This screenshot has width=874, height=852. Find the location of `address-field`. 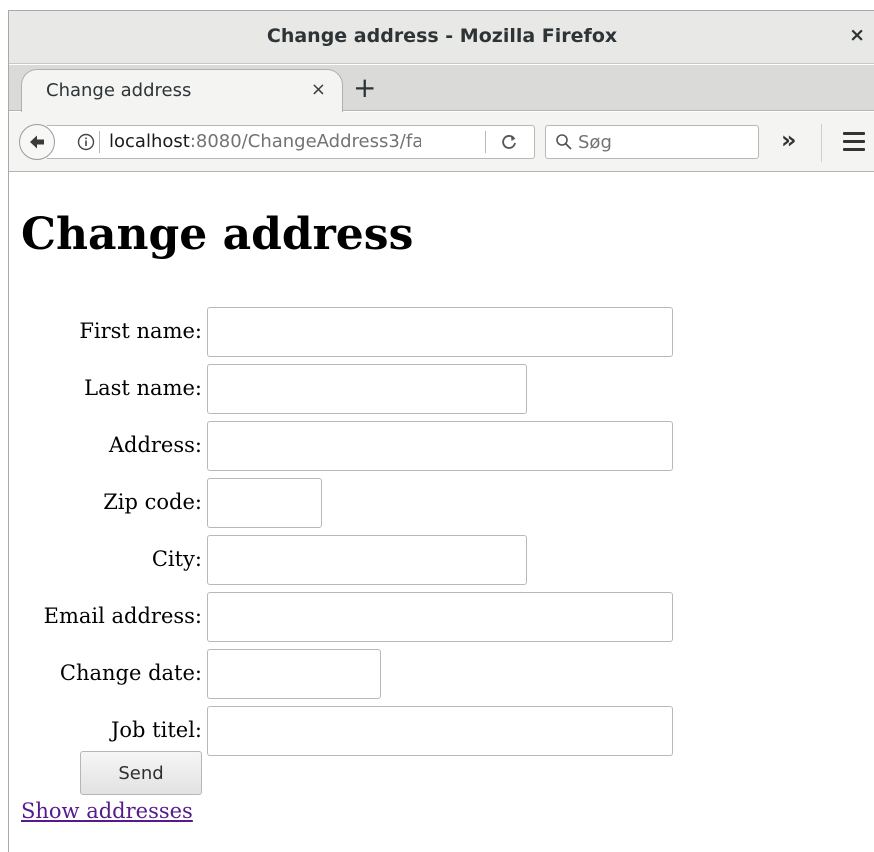

address-field is located at coordinates (440, 446).